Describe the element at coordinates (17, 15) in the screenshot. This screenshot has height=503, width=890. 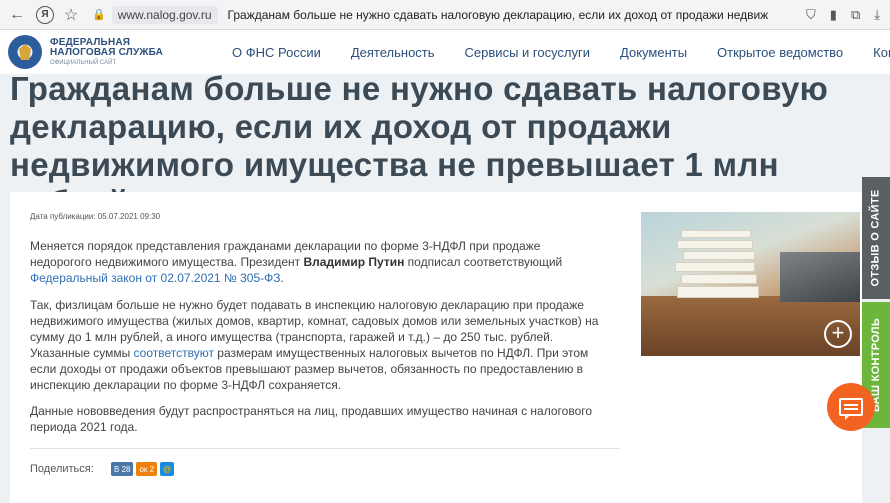
I see `back-arrow-icon: ←` at that location.